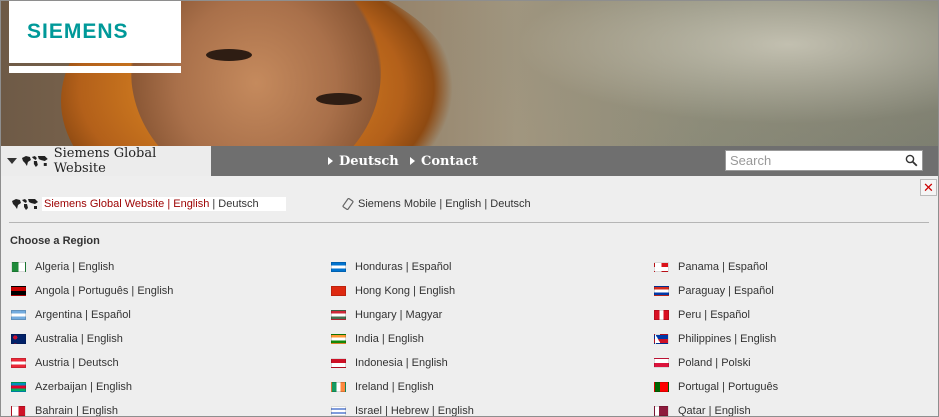 Image resolution: width=939 pixels, height=417 pixels. I want to click on region-item-label: India | English, so click(389, 339).